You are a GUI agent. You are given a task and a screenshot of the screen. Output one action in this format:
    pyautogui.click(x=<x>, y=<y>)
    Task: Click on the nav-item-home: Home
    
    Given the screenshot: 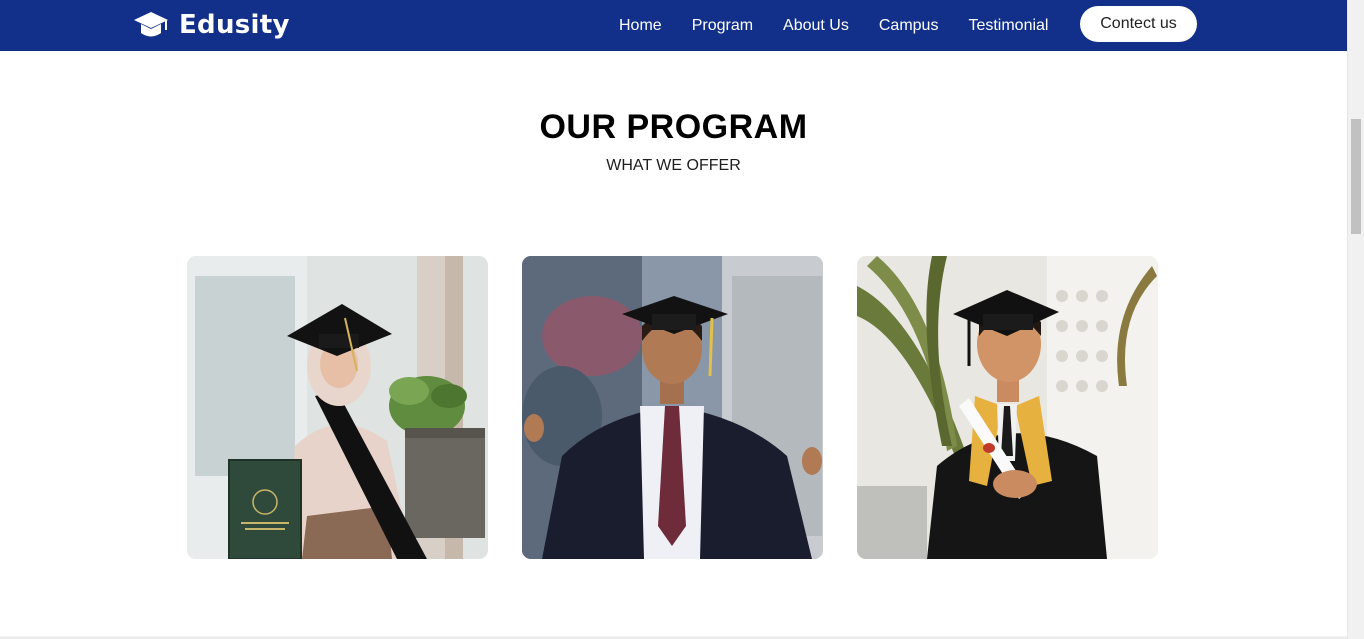 What is the action you would take?
    pyautogui.click(x=640, y=26)
    